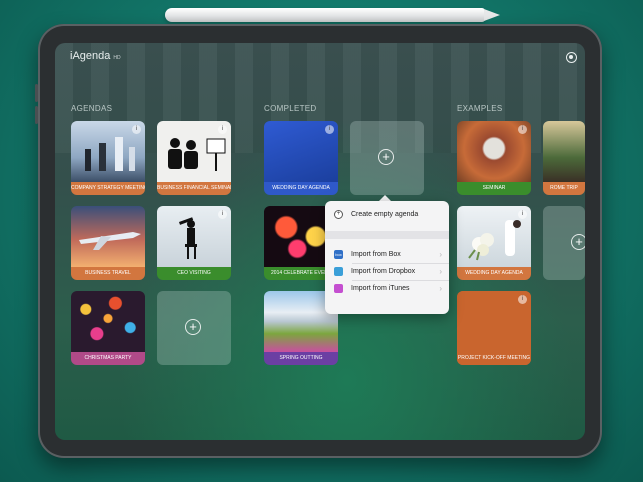  Describe the element at coordinates (108, 358) in the screenshot. I see `tile-caption: CHRISTMAS PARTY` at that location.